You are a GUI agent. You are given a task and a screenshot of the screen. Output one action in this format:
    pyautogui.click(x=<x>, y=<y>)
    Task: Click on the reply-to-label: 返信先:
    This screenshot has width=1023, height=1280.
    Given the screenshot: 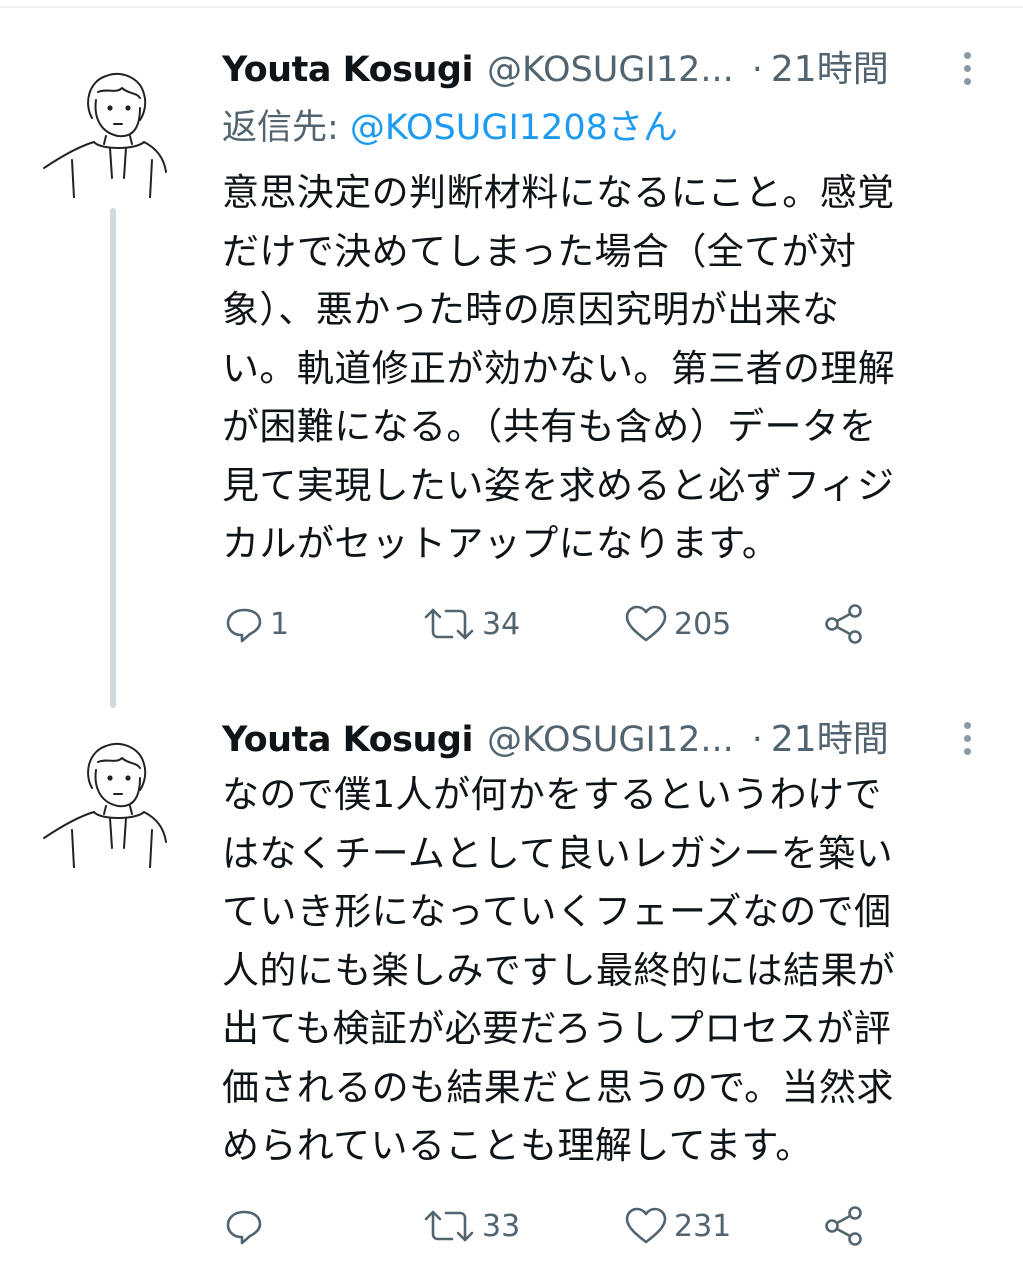 What is the action you would take?
    pyautogui.click(x=286, y=128)
    